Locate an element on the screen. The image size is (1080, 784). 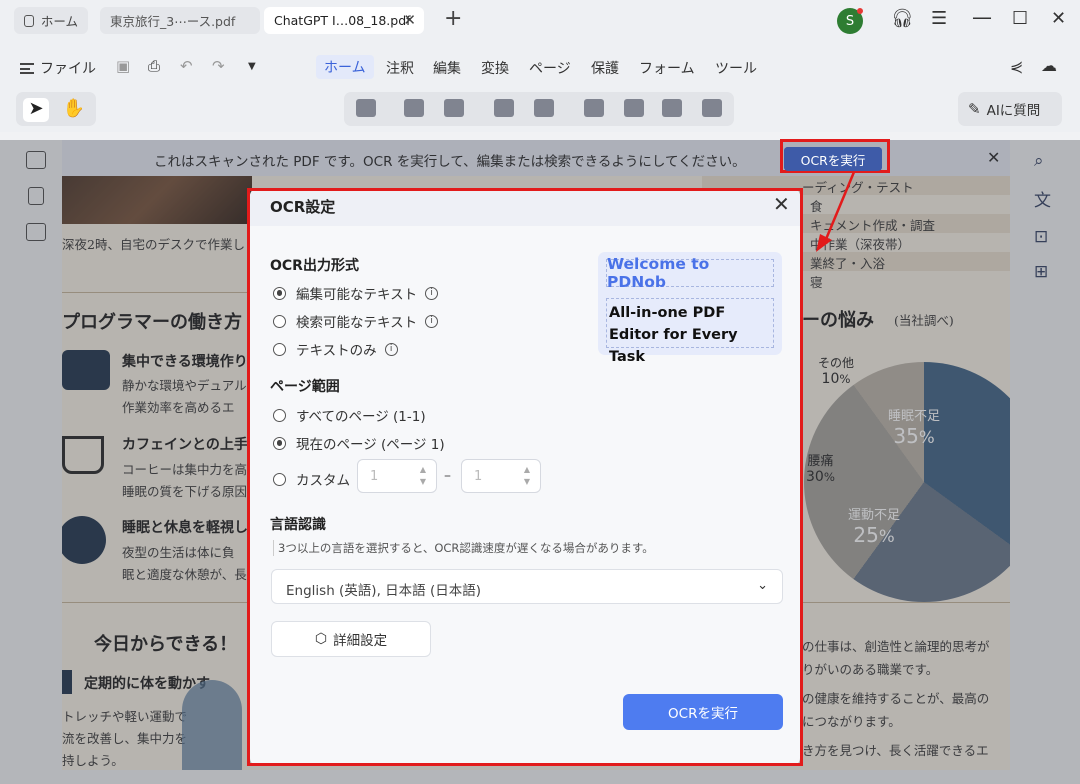
ask-ai-label: AIに質問 is located at coordinates (1013, 111).